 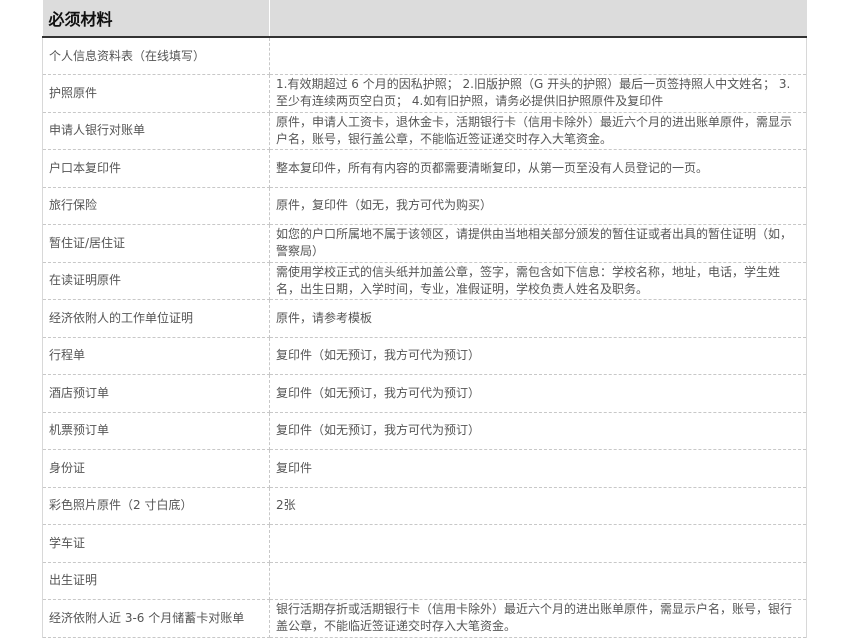 What do you see at coordinates (156, 93) in the screenshot?
I see `material-name: 护照原件` at bounding box center [156, 93].